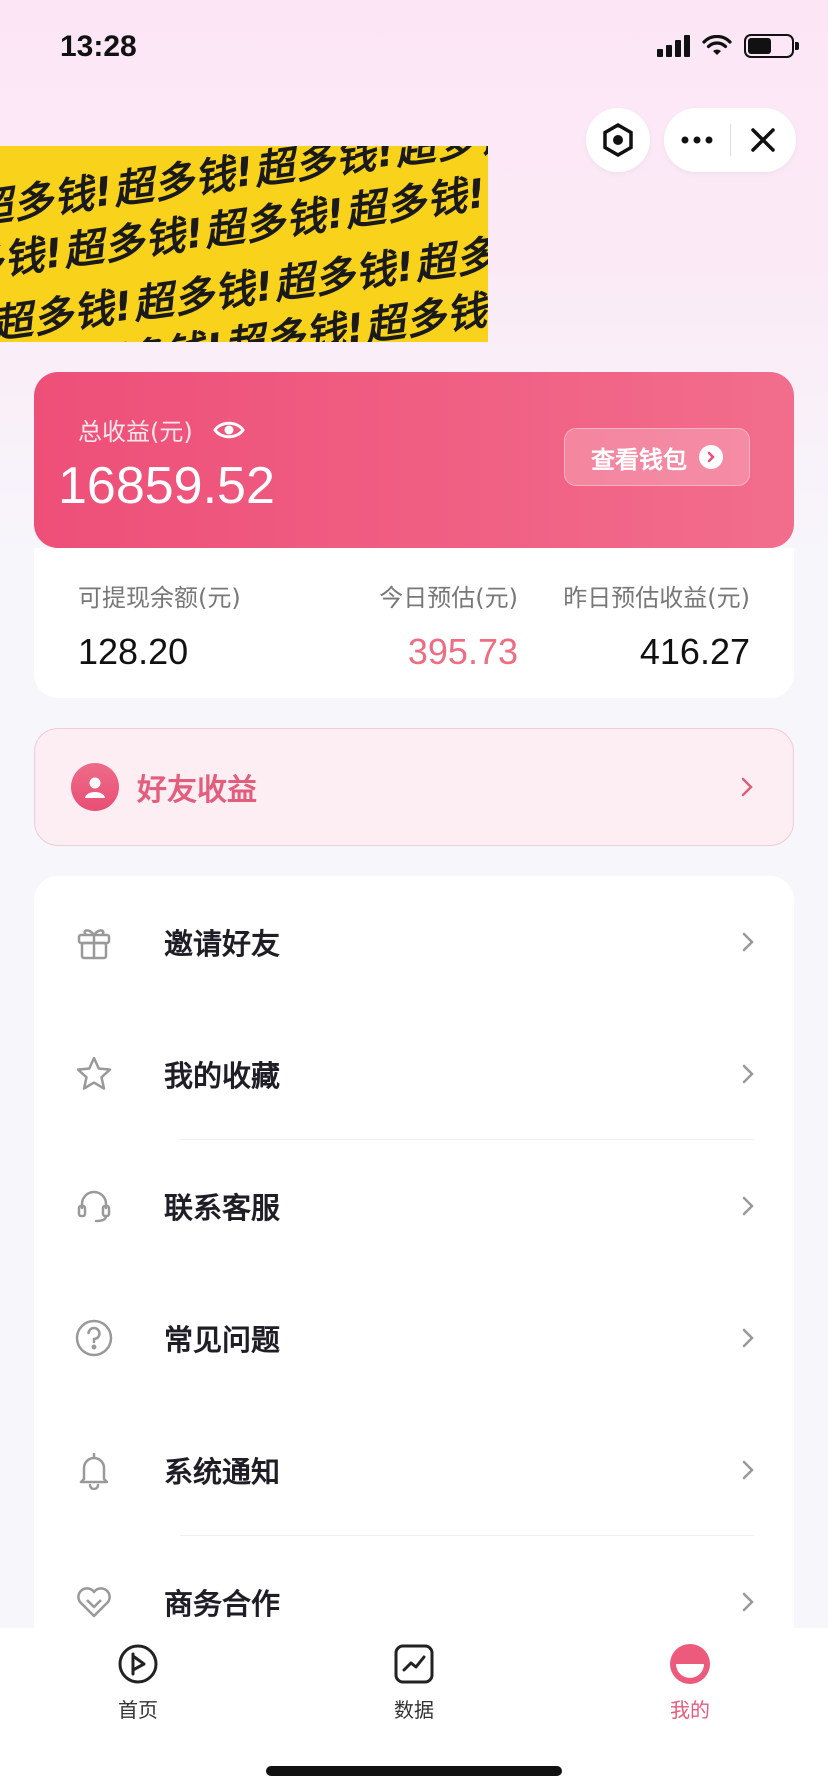  I want to click on view-wallet-button: 查看钱包, so click(657, 457).